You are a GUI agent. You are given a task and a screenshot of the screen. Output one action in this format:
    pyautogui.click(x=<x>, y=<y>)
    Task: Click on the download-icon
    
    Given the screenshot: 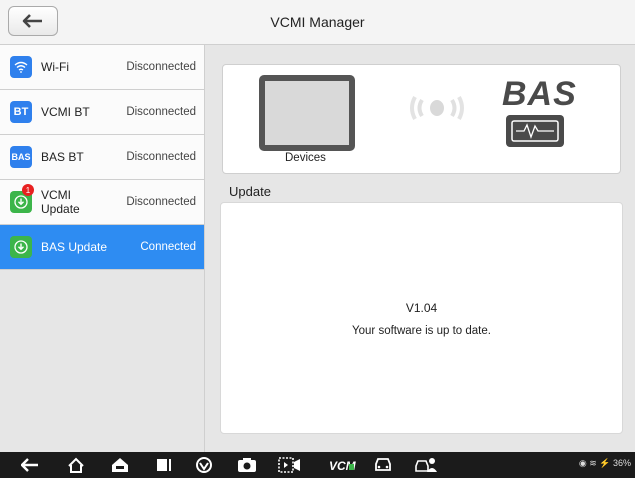 What is the action you would take?
    pyautogui.click(x=21, y=247)
    